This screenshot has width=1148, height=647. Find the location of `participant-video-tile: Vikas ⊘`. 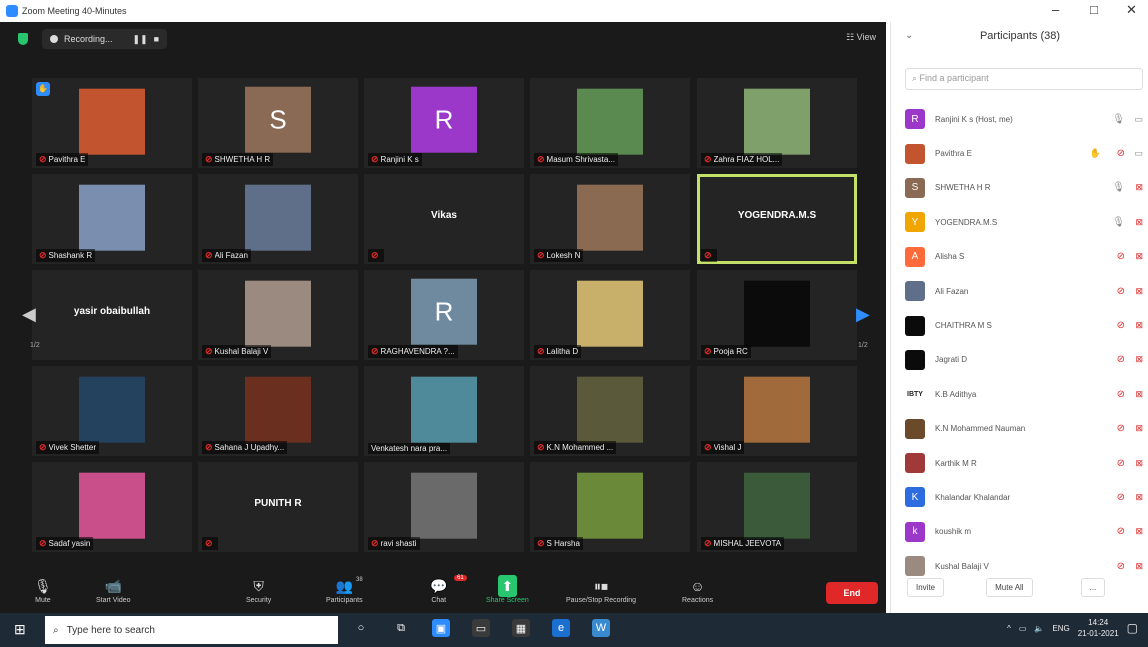

participant-video-tile: Vikas ⊘ is located at coordinates (444, 219).